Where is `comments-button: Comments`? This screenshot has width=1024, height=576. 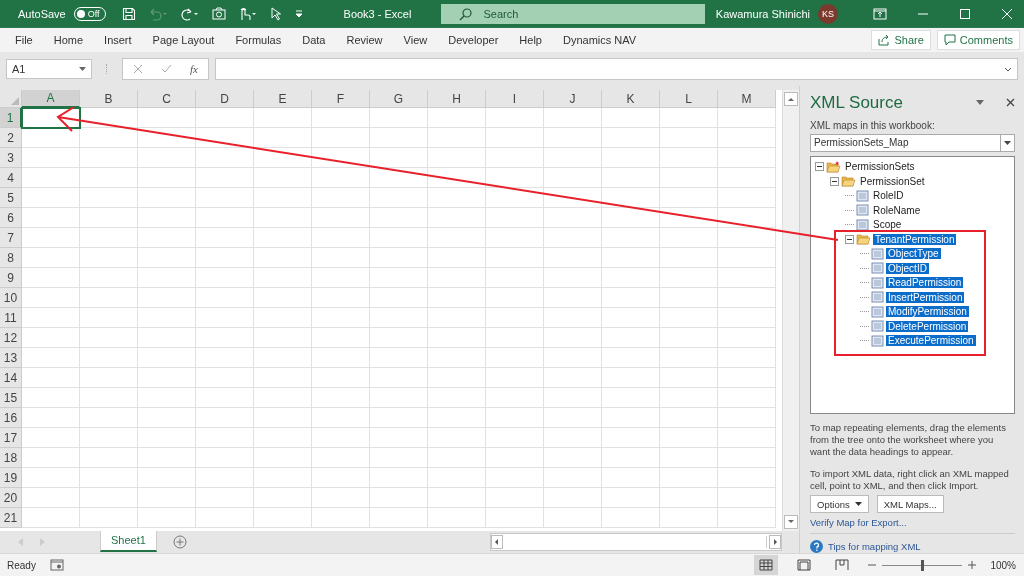 comments-button: Comments is located at coordinates (978, 40).